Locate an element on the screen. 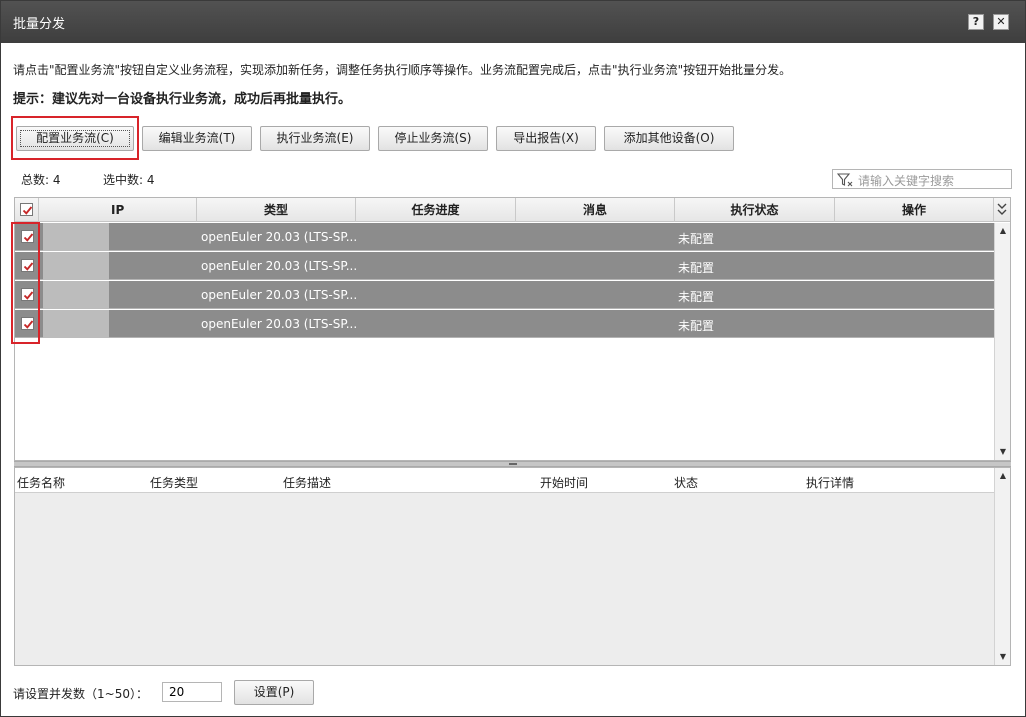 The width and height of the screenshot is (1026, 717). close-icon: ✕ is located at coordinates (1001, 22).